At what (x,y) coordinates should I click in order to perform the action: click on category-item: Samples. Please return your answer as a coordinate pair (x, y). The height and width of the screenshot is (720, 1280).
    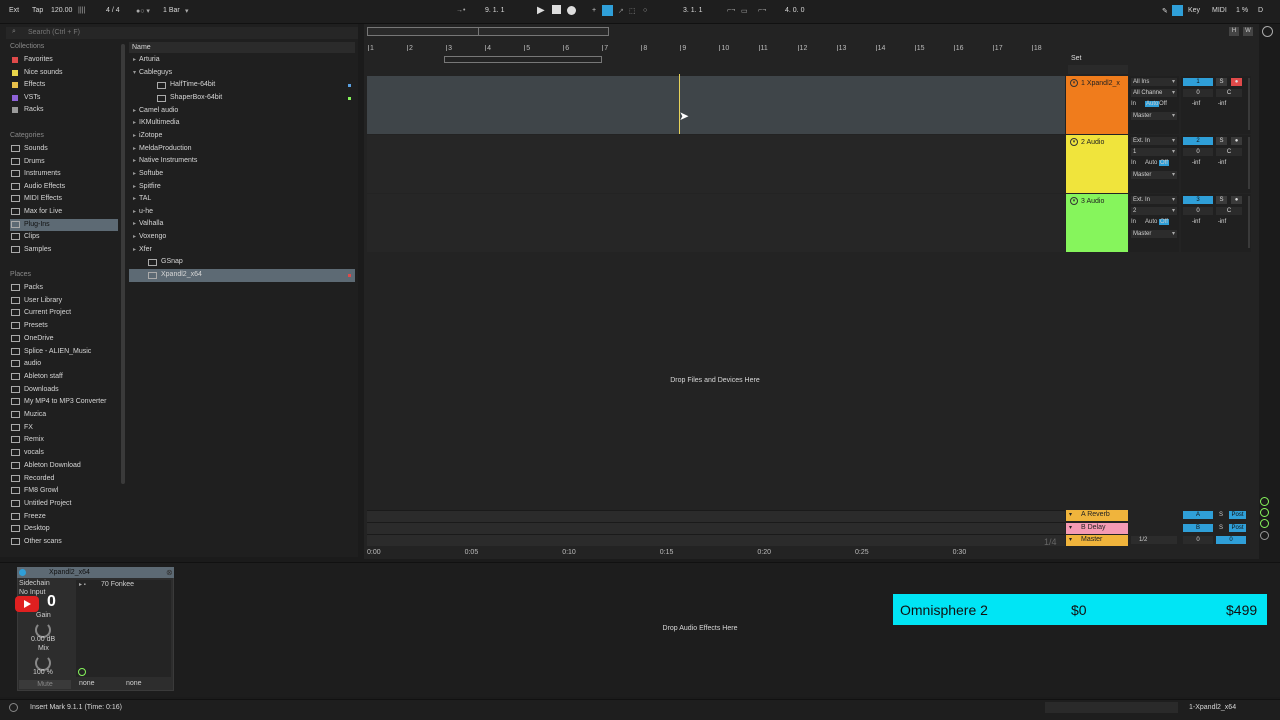
    Looking at the image, I should click on (64, 250).